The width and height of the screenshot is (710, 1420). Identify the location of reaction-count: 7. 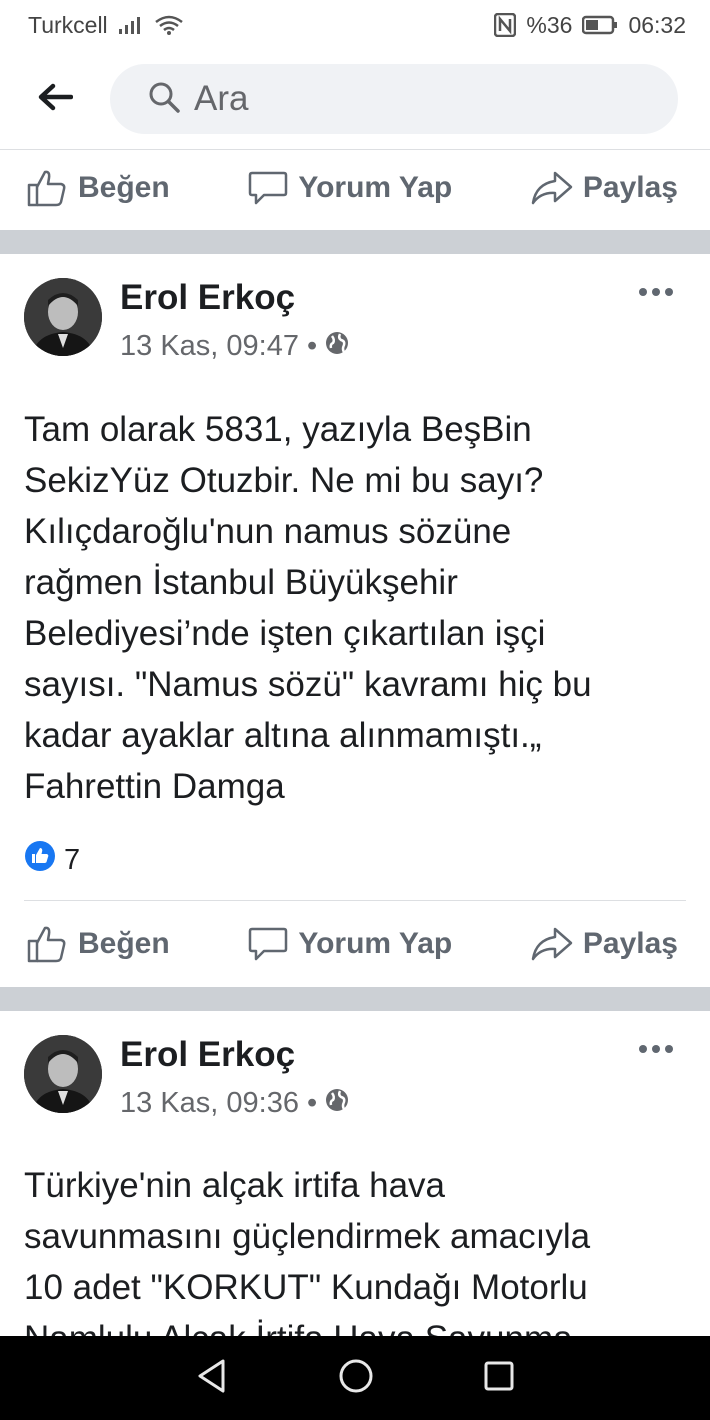
(72, 859).